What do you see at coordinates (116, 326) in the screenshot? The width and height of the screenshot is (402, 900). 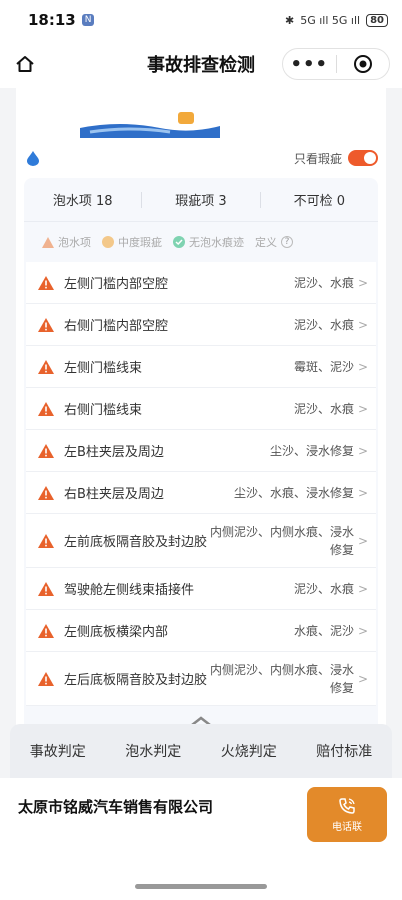 I see `defect-name: 右侧门槛内部空腔` at bounding box center [116, 326].